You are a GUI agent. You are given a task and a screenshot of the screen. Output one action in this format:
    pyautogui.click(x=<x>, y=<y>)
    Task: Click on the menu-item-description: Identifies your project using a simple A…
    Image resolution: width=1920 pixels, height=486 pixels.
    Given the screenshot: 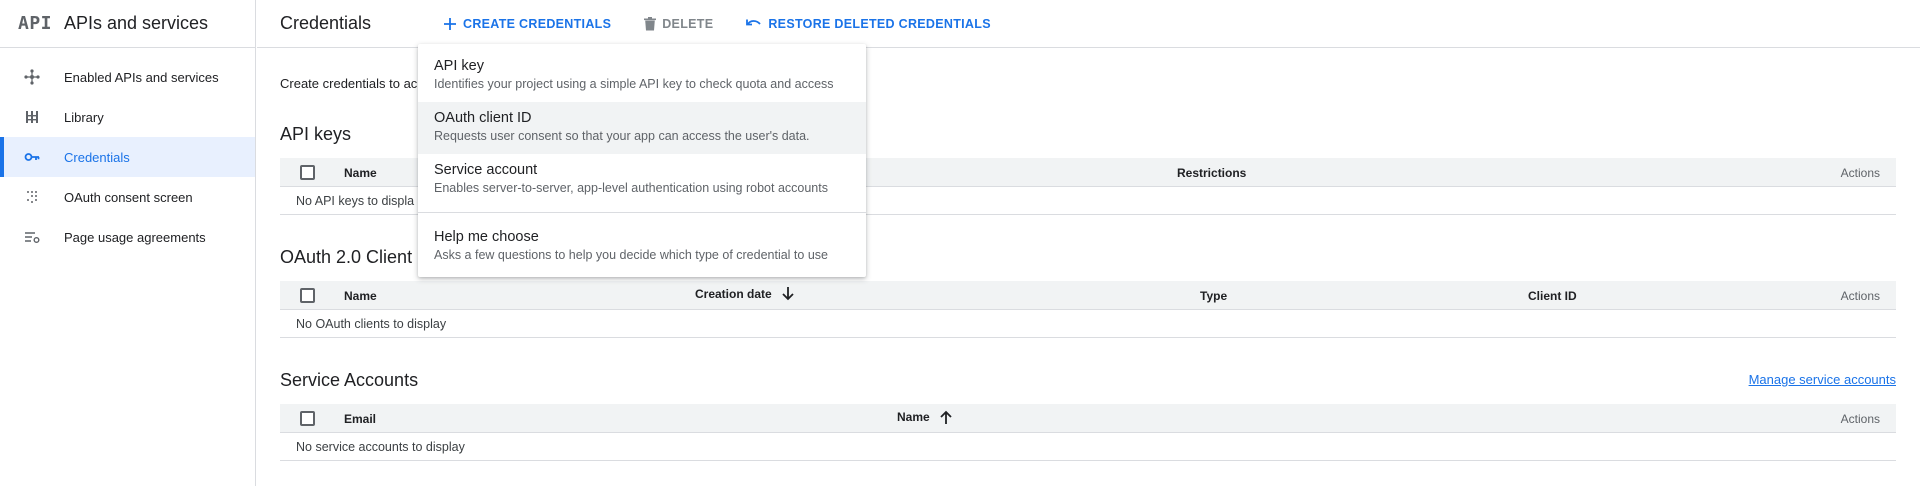 What is the action you would take?
    pyautogui.click(x=634, y=84)
    